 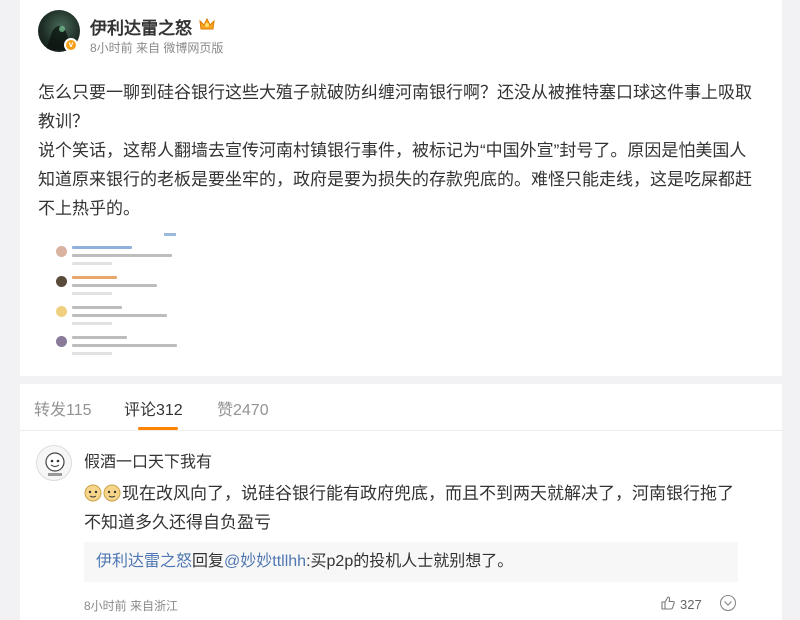 What do you see at coordinates (243, 408) in the screenshot?
I see `tab-like: 赞2470` at bounding box center [243, 408].